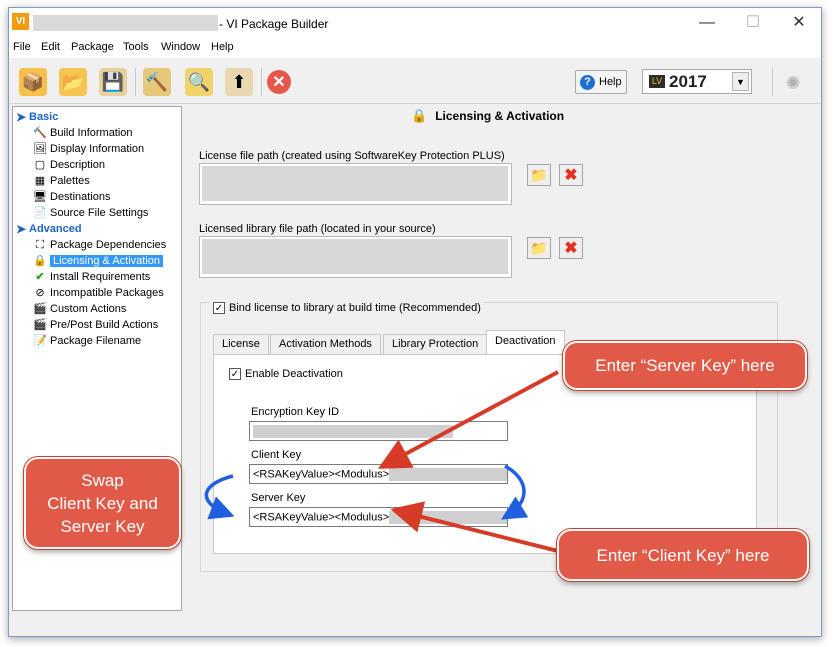 The width and height of the screenshot is (834, 647). What do you see at coordinates (90, 213) in the screenshot?
I see `sidebar-item-source-file-settings: 📄 Source File Settings` at bounding box center [90, 213].